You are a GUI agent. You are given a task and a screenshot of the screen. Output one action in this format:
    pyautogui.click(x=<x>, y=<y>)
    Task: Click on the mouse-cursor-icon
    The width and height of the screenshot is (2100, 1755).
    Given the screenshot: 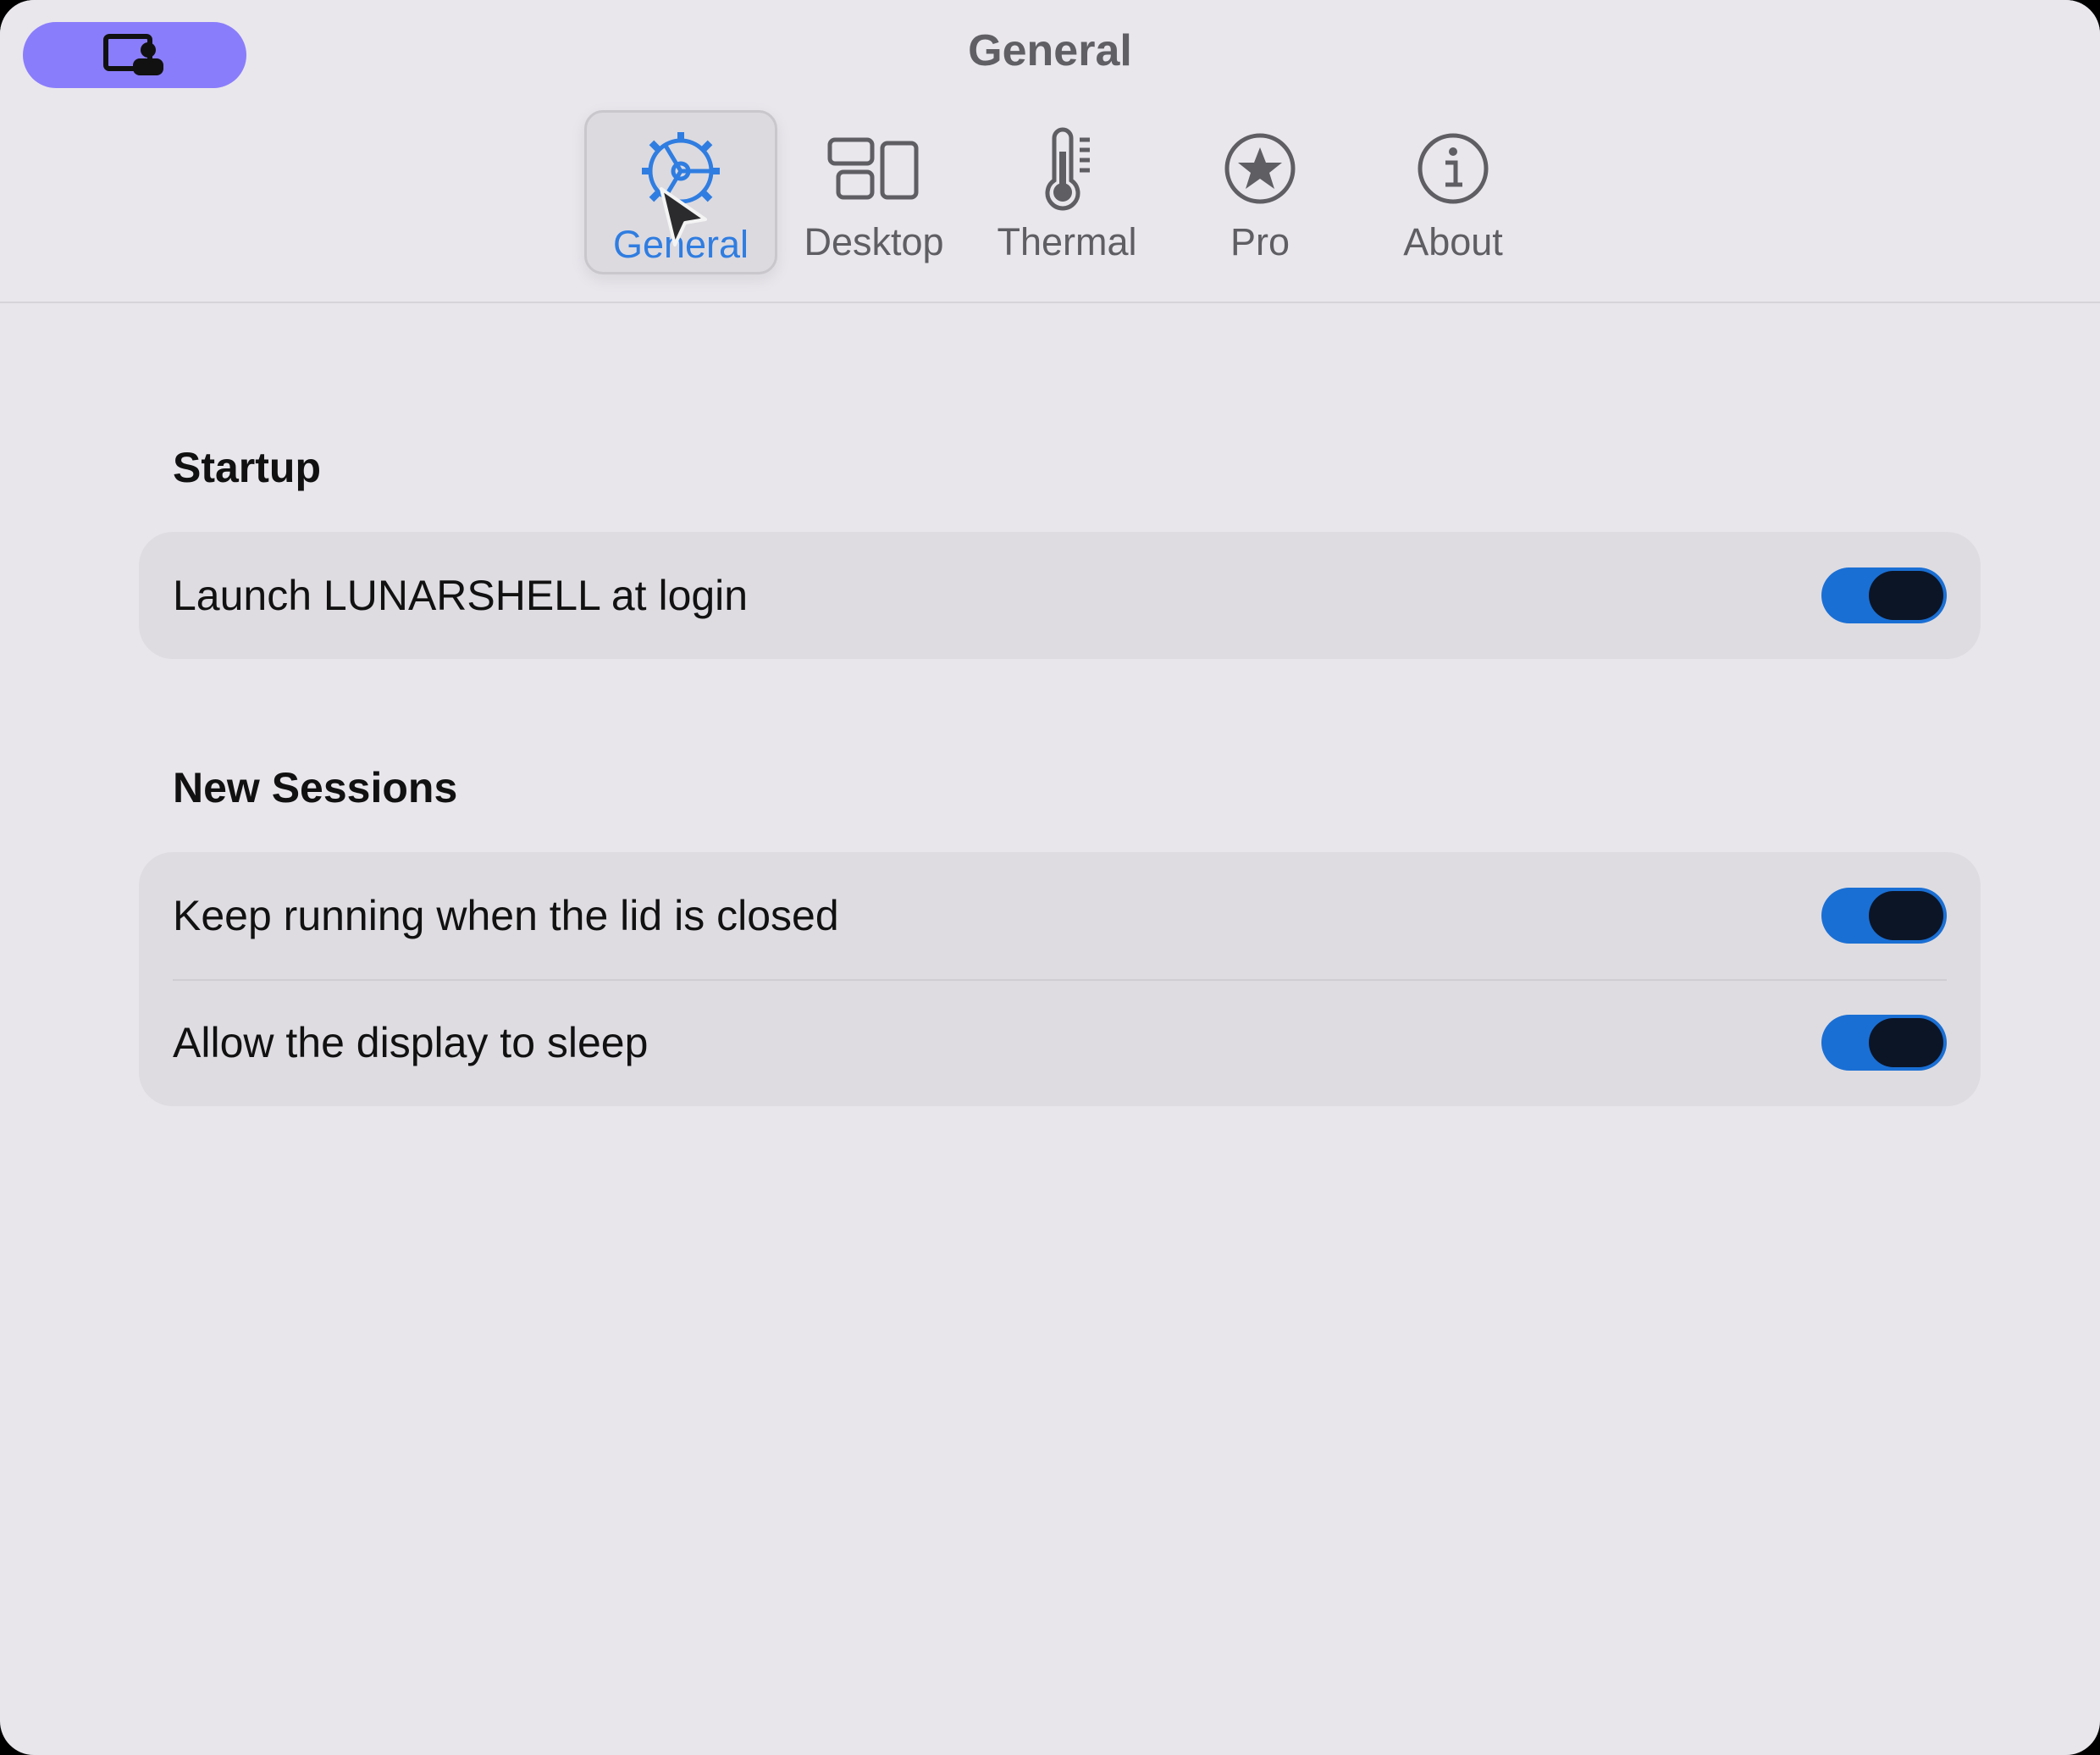 What is the action you would take?
    pyautogui.click(x=683, y=217)
    